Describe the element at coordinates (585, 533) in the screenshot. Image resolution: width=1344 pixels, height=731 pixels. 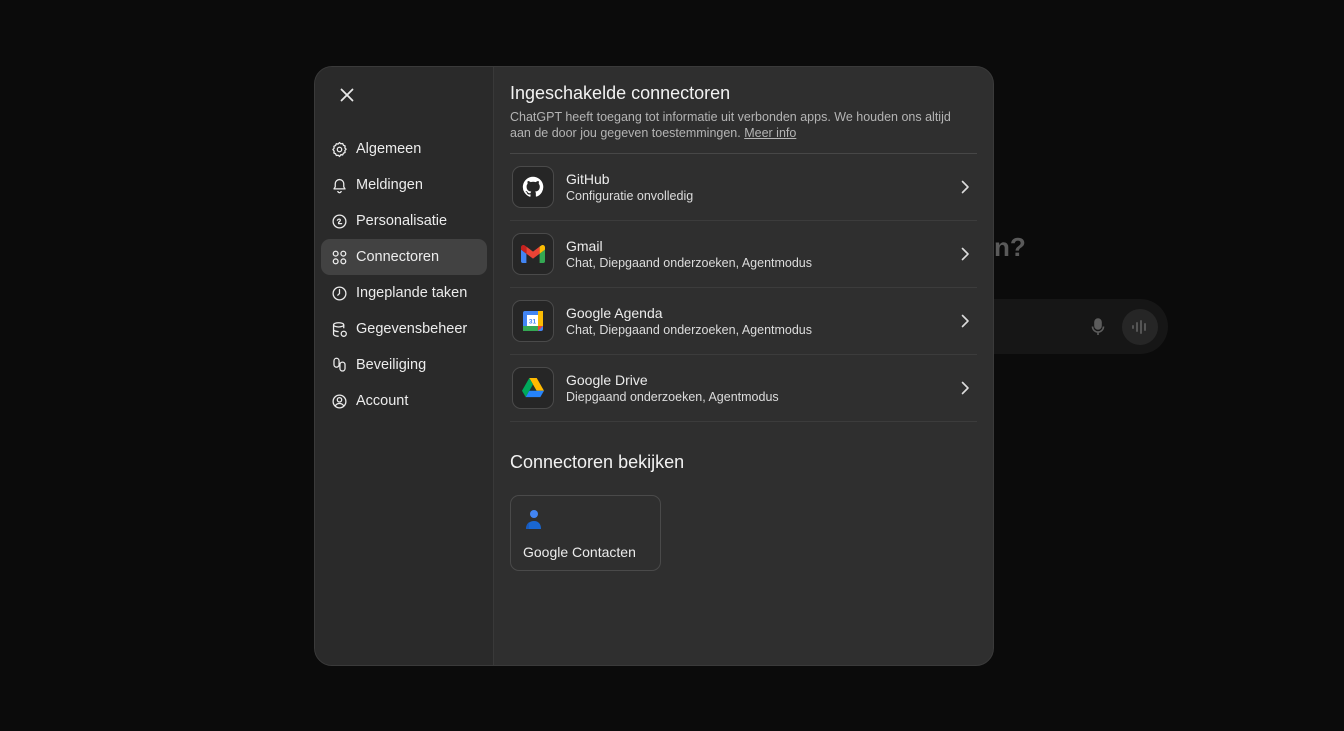
I see `connector-card-google-contacten: Google Contacten` at that location.